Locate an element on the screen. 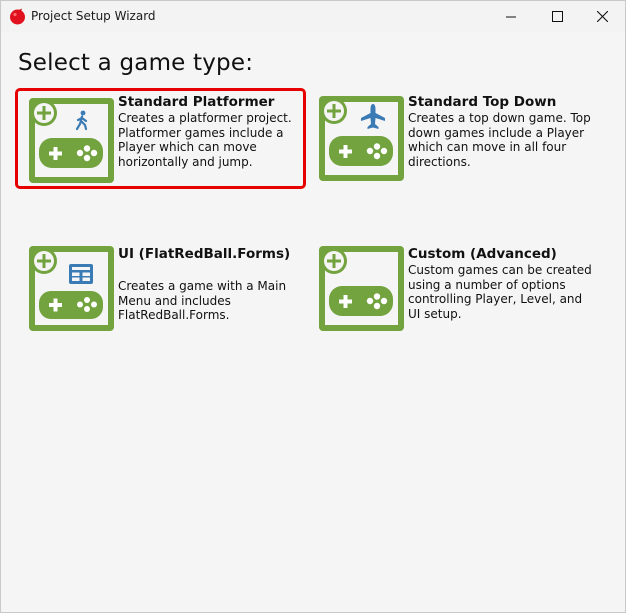  maximize-button is located at coordinates (557, 16).